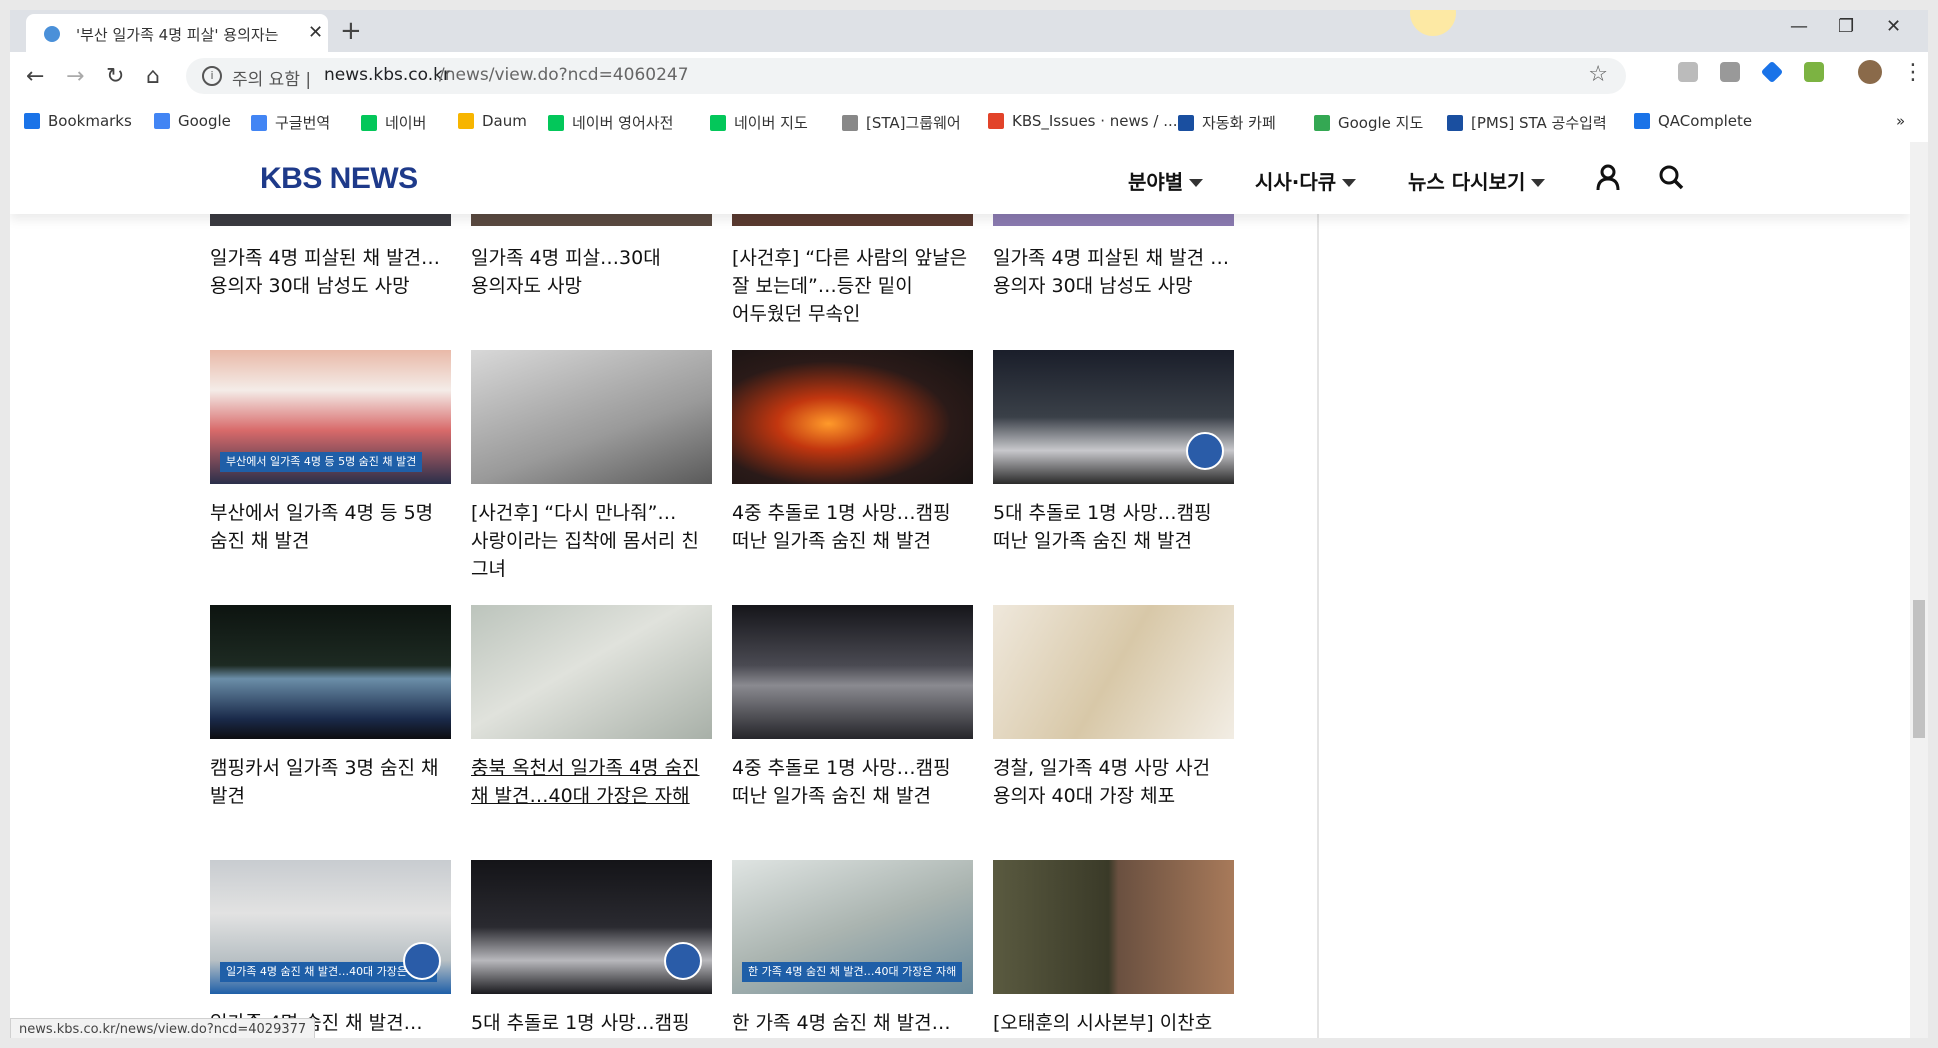 The height and width of the screenshot is (1048, 1938). What do you see at coordinates (75, 76) in the screenshot?
I see `forward-icon: →` at bounding box center [75, 76].